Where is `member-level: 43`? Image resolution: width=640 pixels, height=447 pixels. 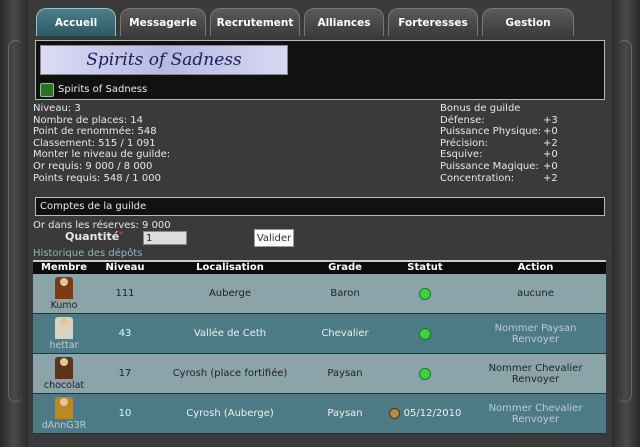
member-level: 43 is located at coordinates (125, 333).